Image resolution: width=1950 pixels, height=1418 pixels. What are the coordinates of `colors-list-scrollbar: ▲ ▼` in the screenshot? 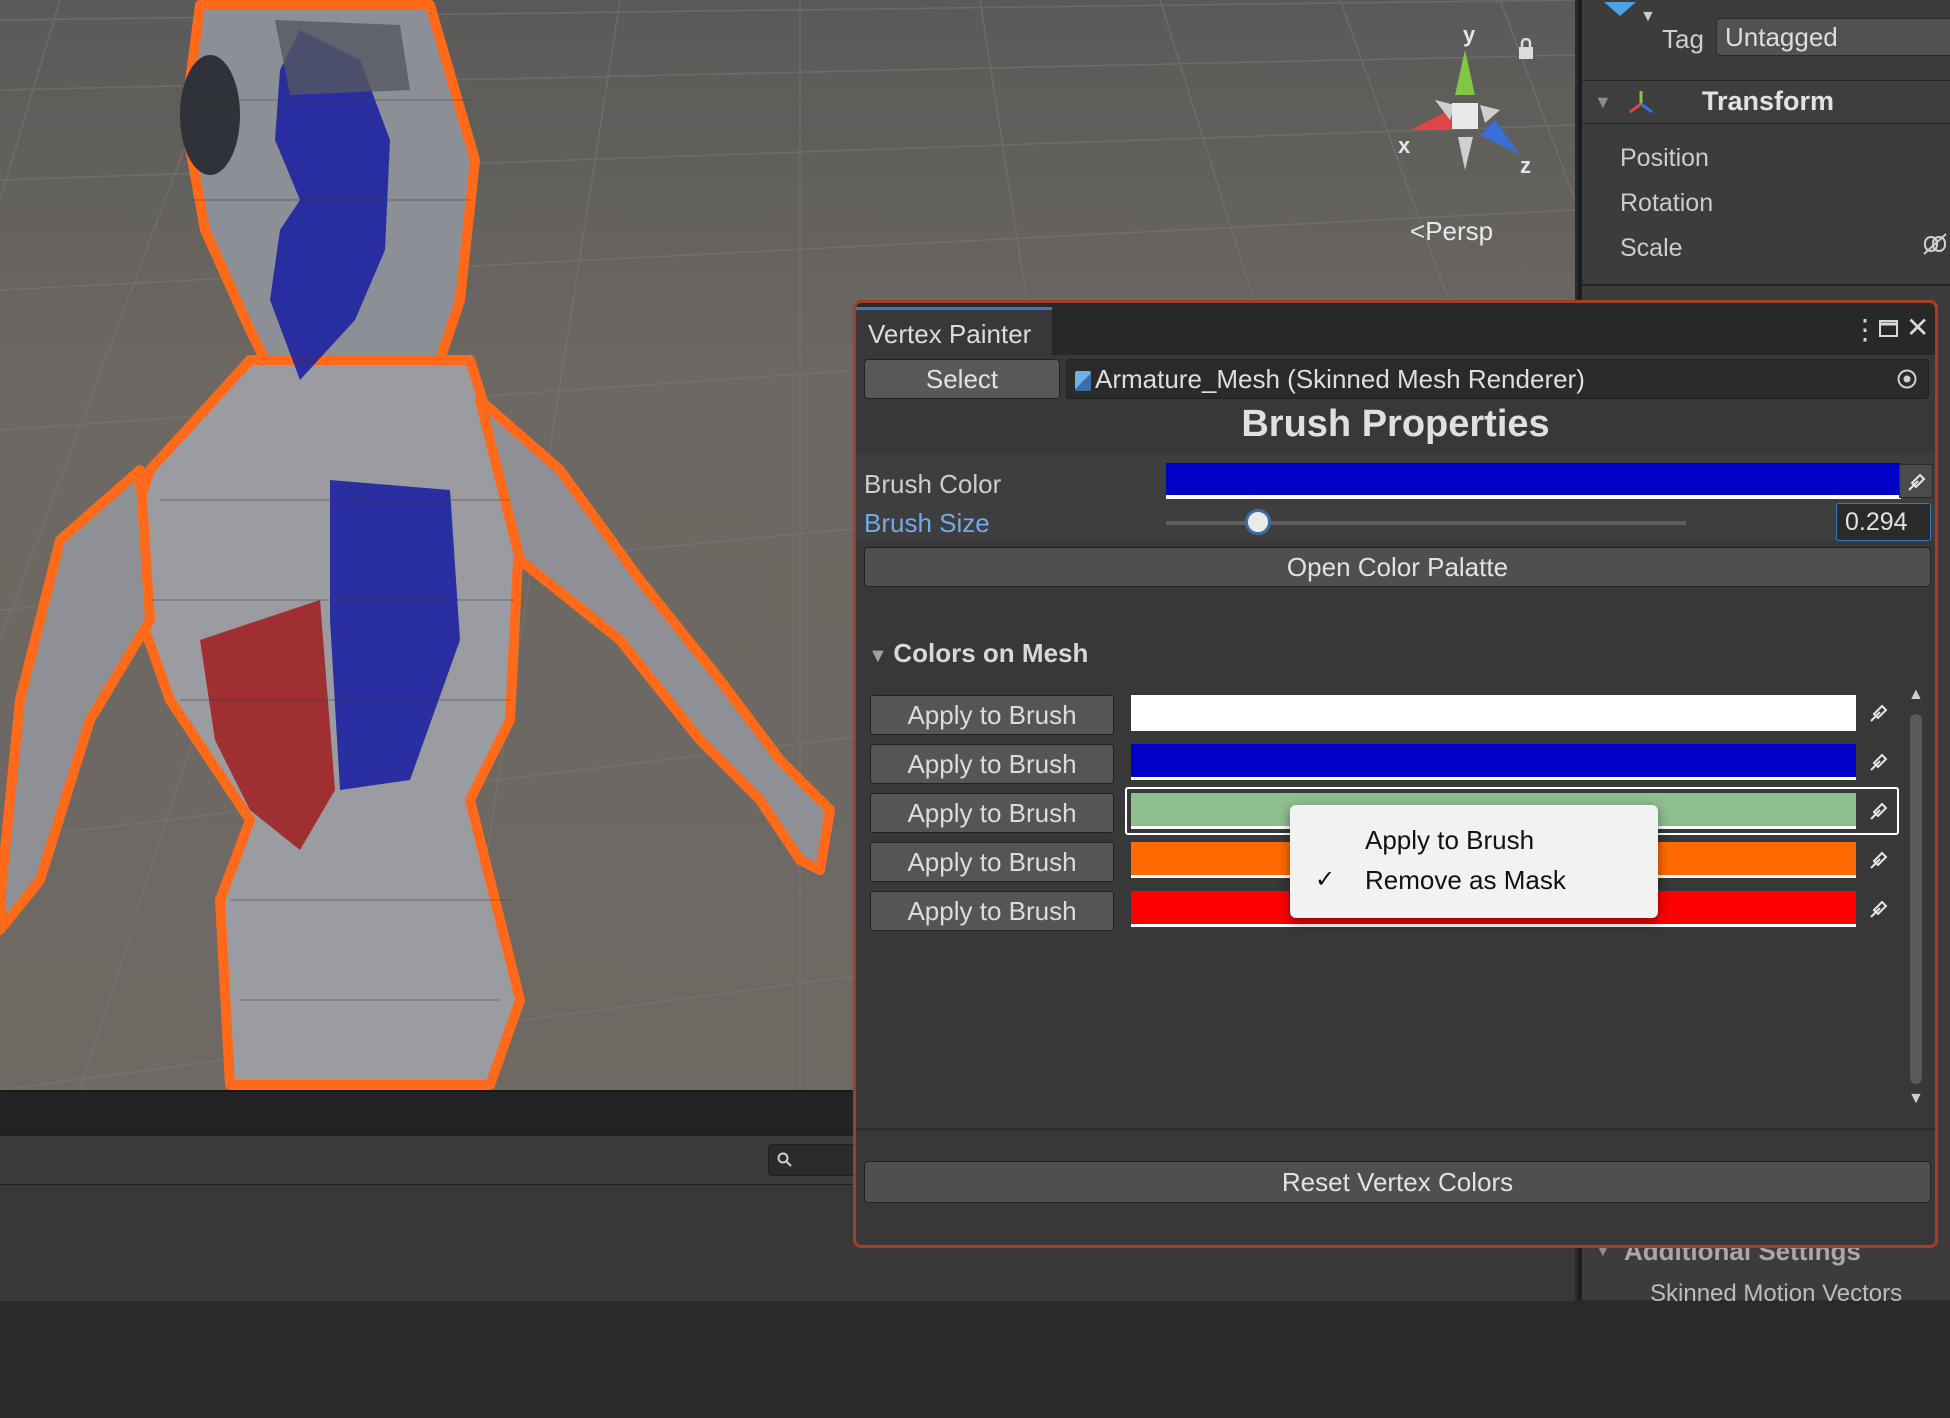 It's located at (1916, 1052).